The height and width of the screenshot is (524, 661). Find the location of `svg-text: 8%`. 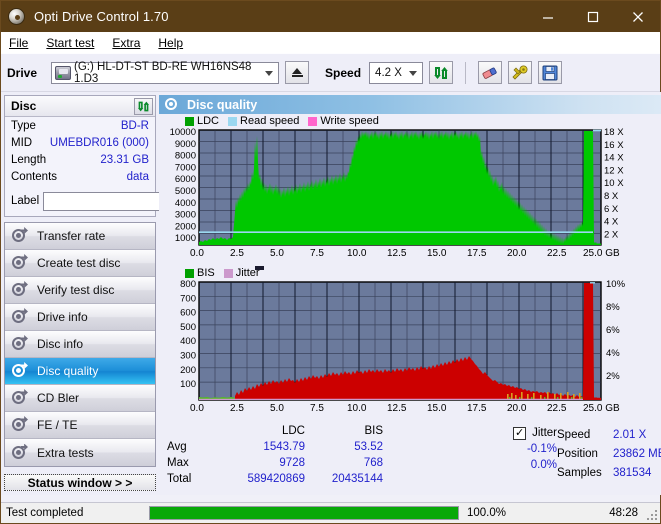

svg-text: 8% is located at coordinates (613, 307).